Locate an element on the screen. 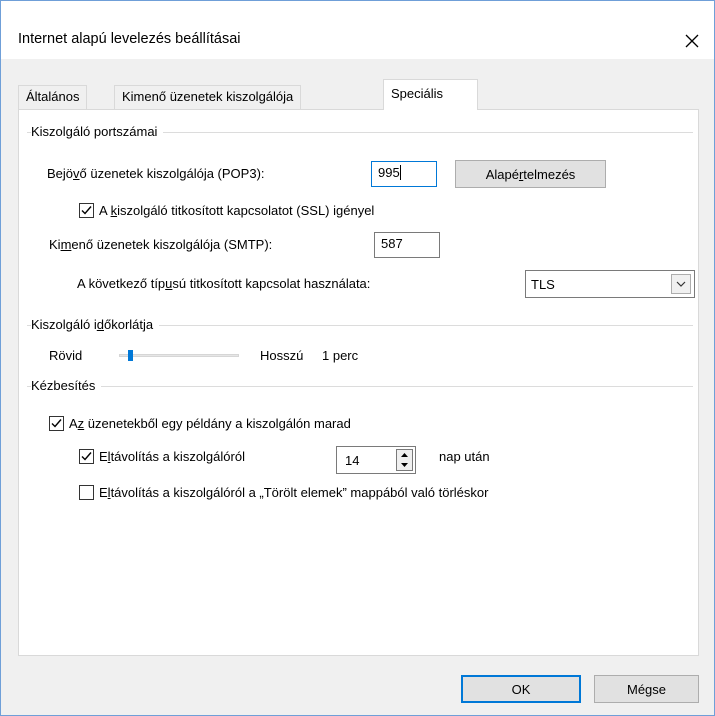 The width and height of the screenshot is (715, 716). timeout-long-label: Hosszú is located at coordinates (282, 355).